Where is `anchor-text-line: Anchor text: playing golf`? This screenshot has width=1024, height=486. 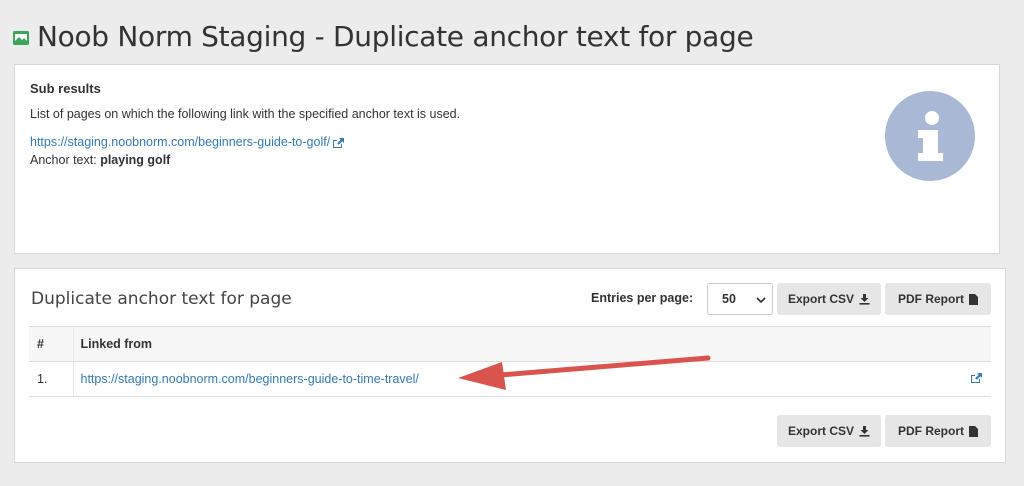
anchor-text-line: Anchor text: playing golf is located at coordinates (100, 160).